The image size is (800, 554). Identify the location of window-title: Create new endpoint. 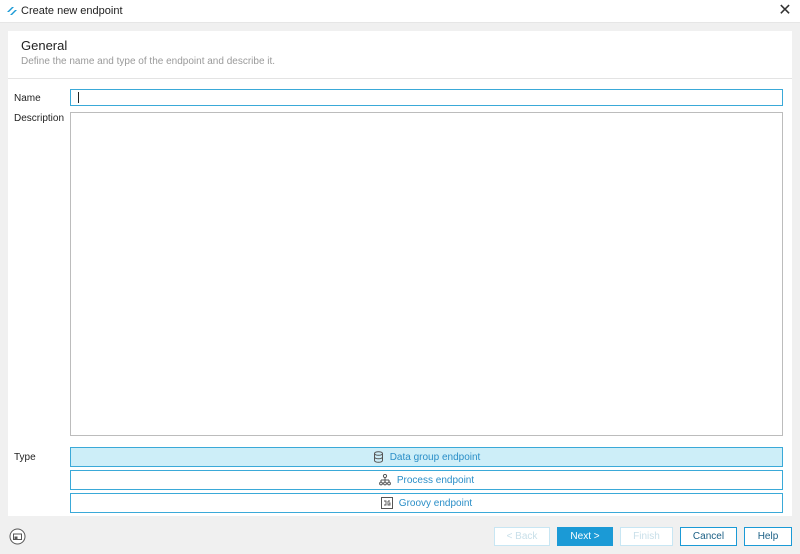
(72, 11).